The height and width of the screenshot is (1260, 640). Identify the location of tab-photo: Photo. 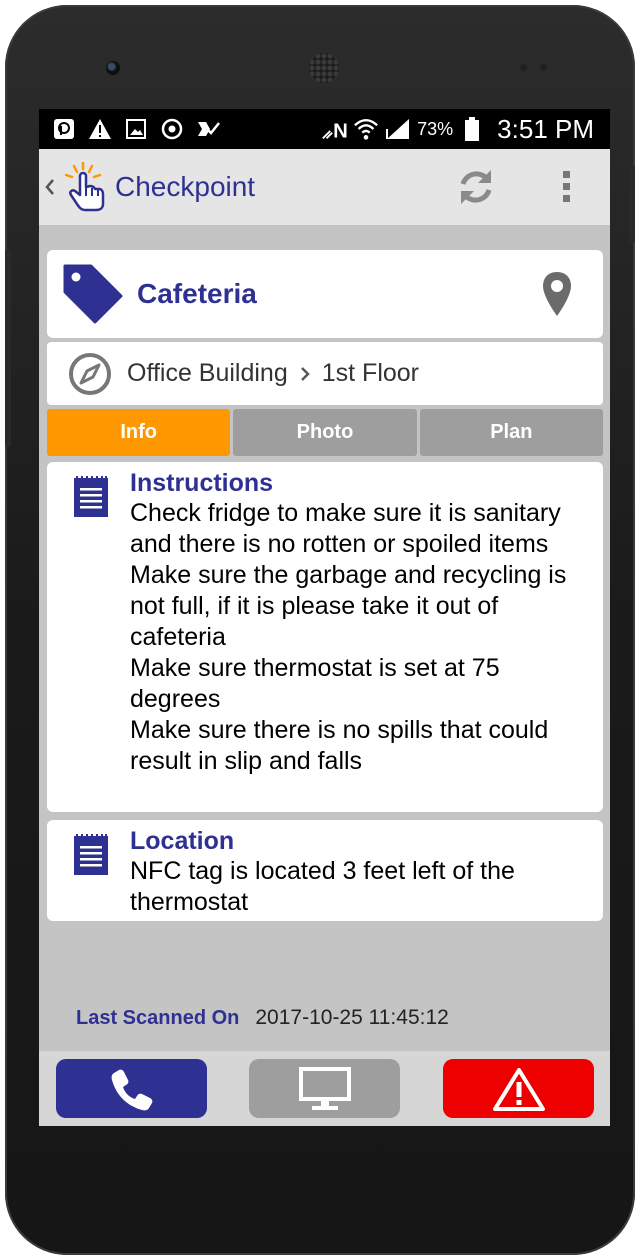
(325, 432).